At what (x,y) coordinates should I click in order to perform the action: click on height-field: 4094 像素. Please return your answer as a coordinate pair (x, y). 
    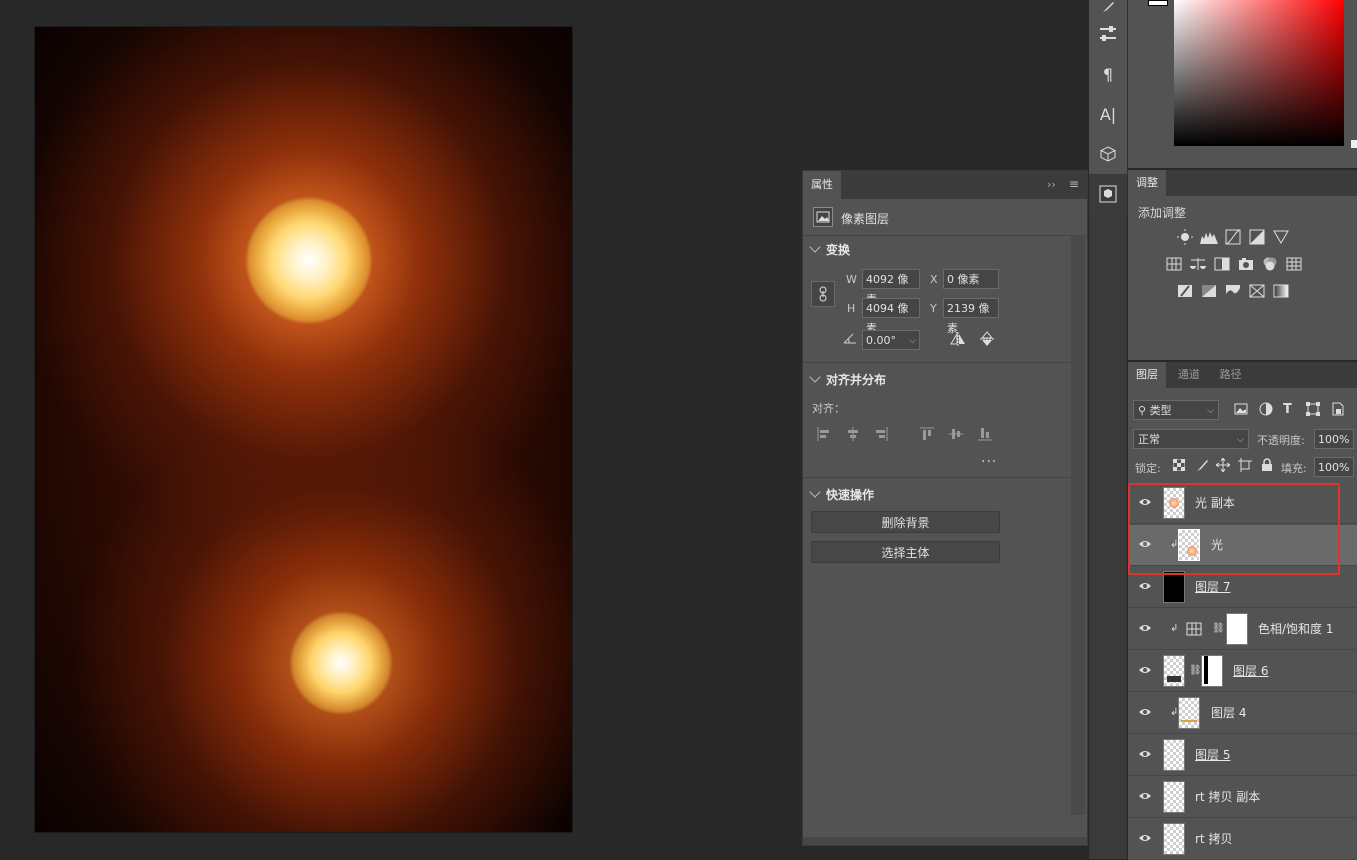
    Looking at the image, I should click on (891, 316).